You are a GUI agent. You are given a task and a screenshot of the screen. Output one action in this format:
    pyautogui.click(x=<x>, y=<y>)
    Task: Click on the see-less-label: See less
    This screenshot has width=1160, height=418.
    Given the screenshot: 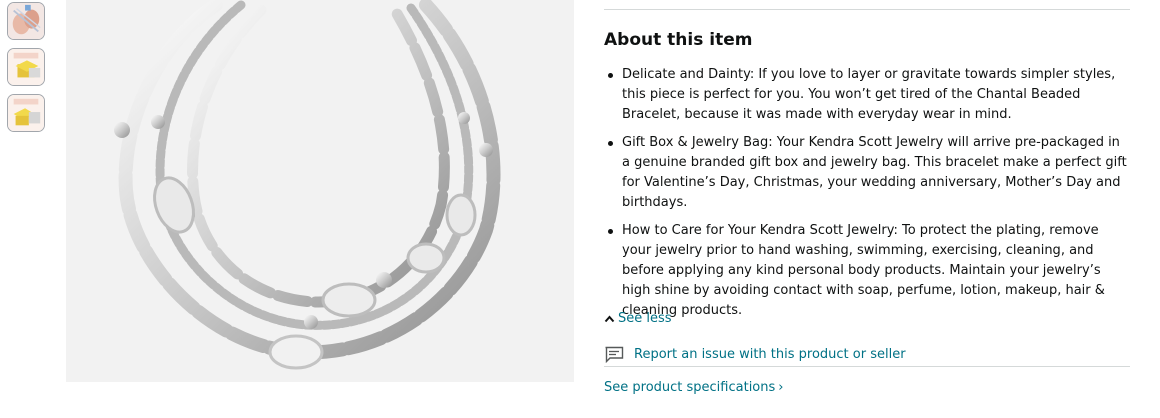 What is the action you would take?
    pyautogui.click(x=645, y=318)
    